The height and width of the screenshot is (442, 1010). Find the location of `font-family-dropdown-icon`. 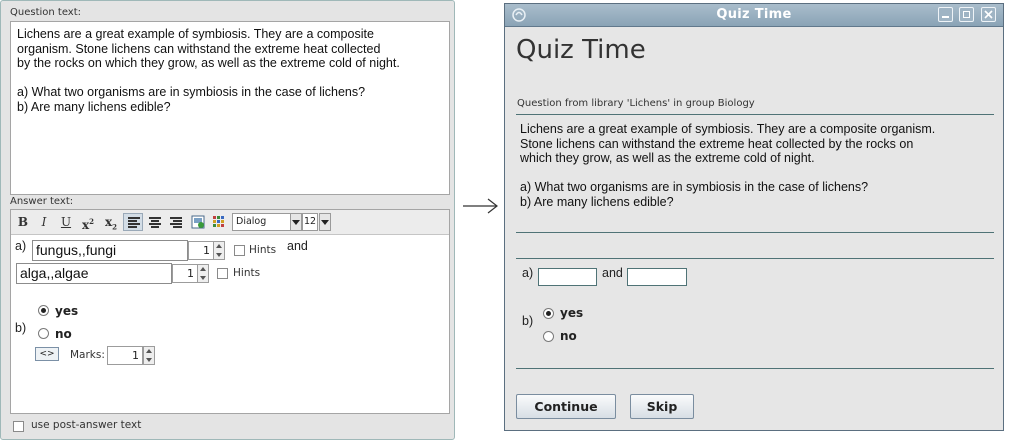

font-family-dropdown-icon is located at coordinates (296, 222).